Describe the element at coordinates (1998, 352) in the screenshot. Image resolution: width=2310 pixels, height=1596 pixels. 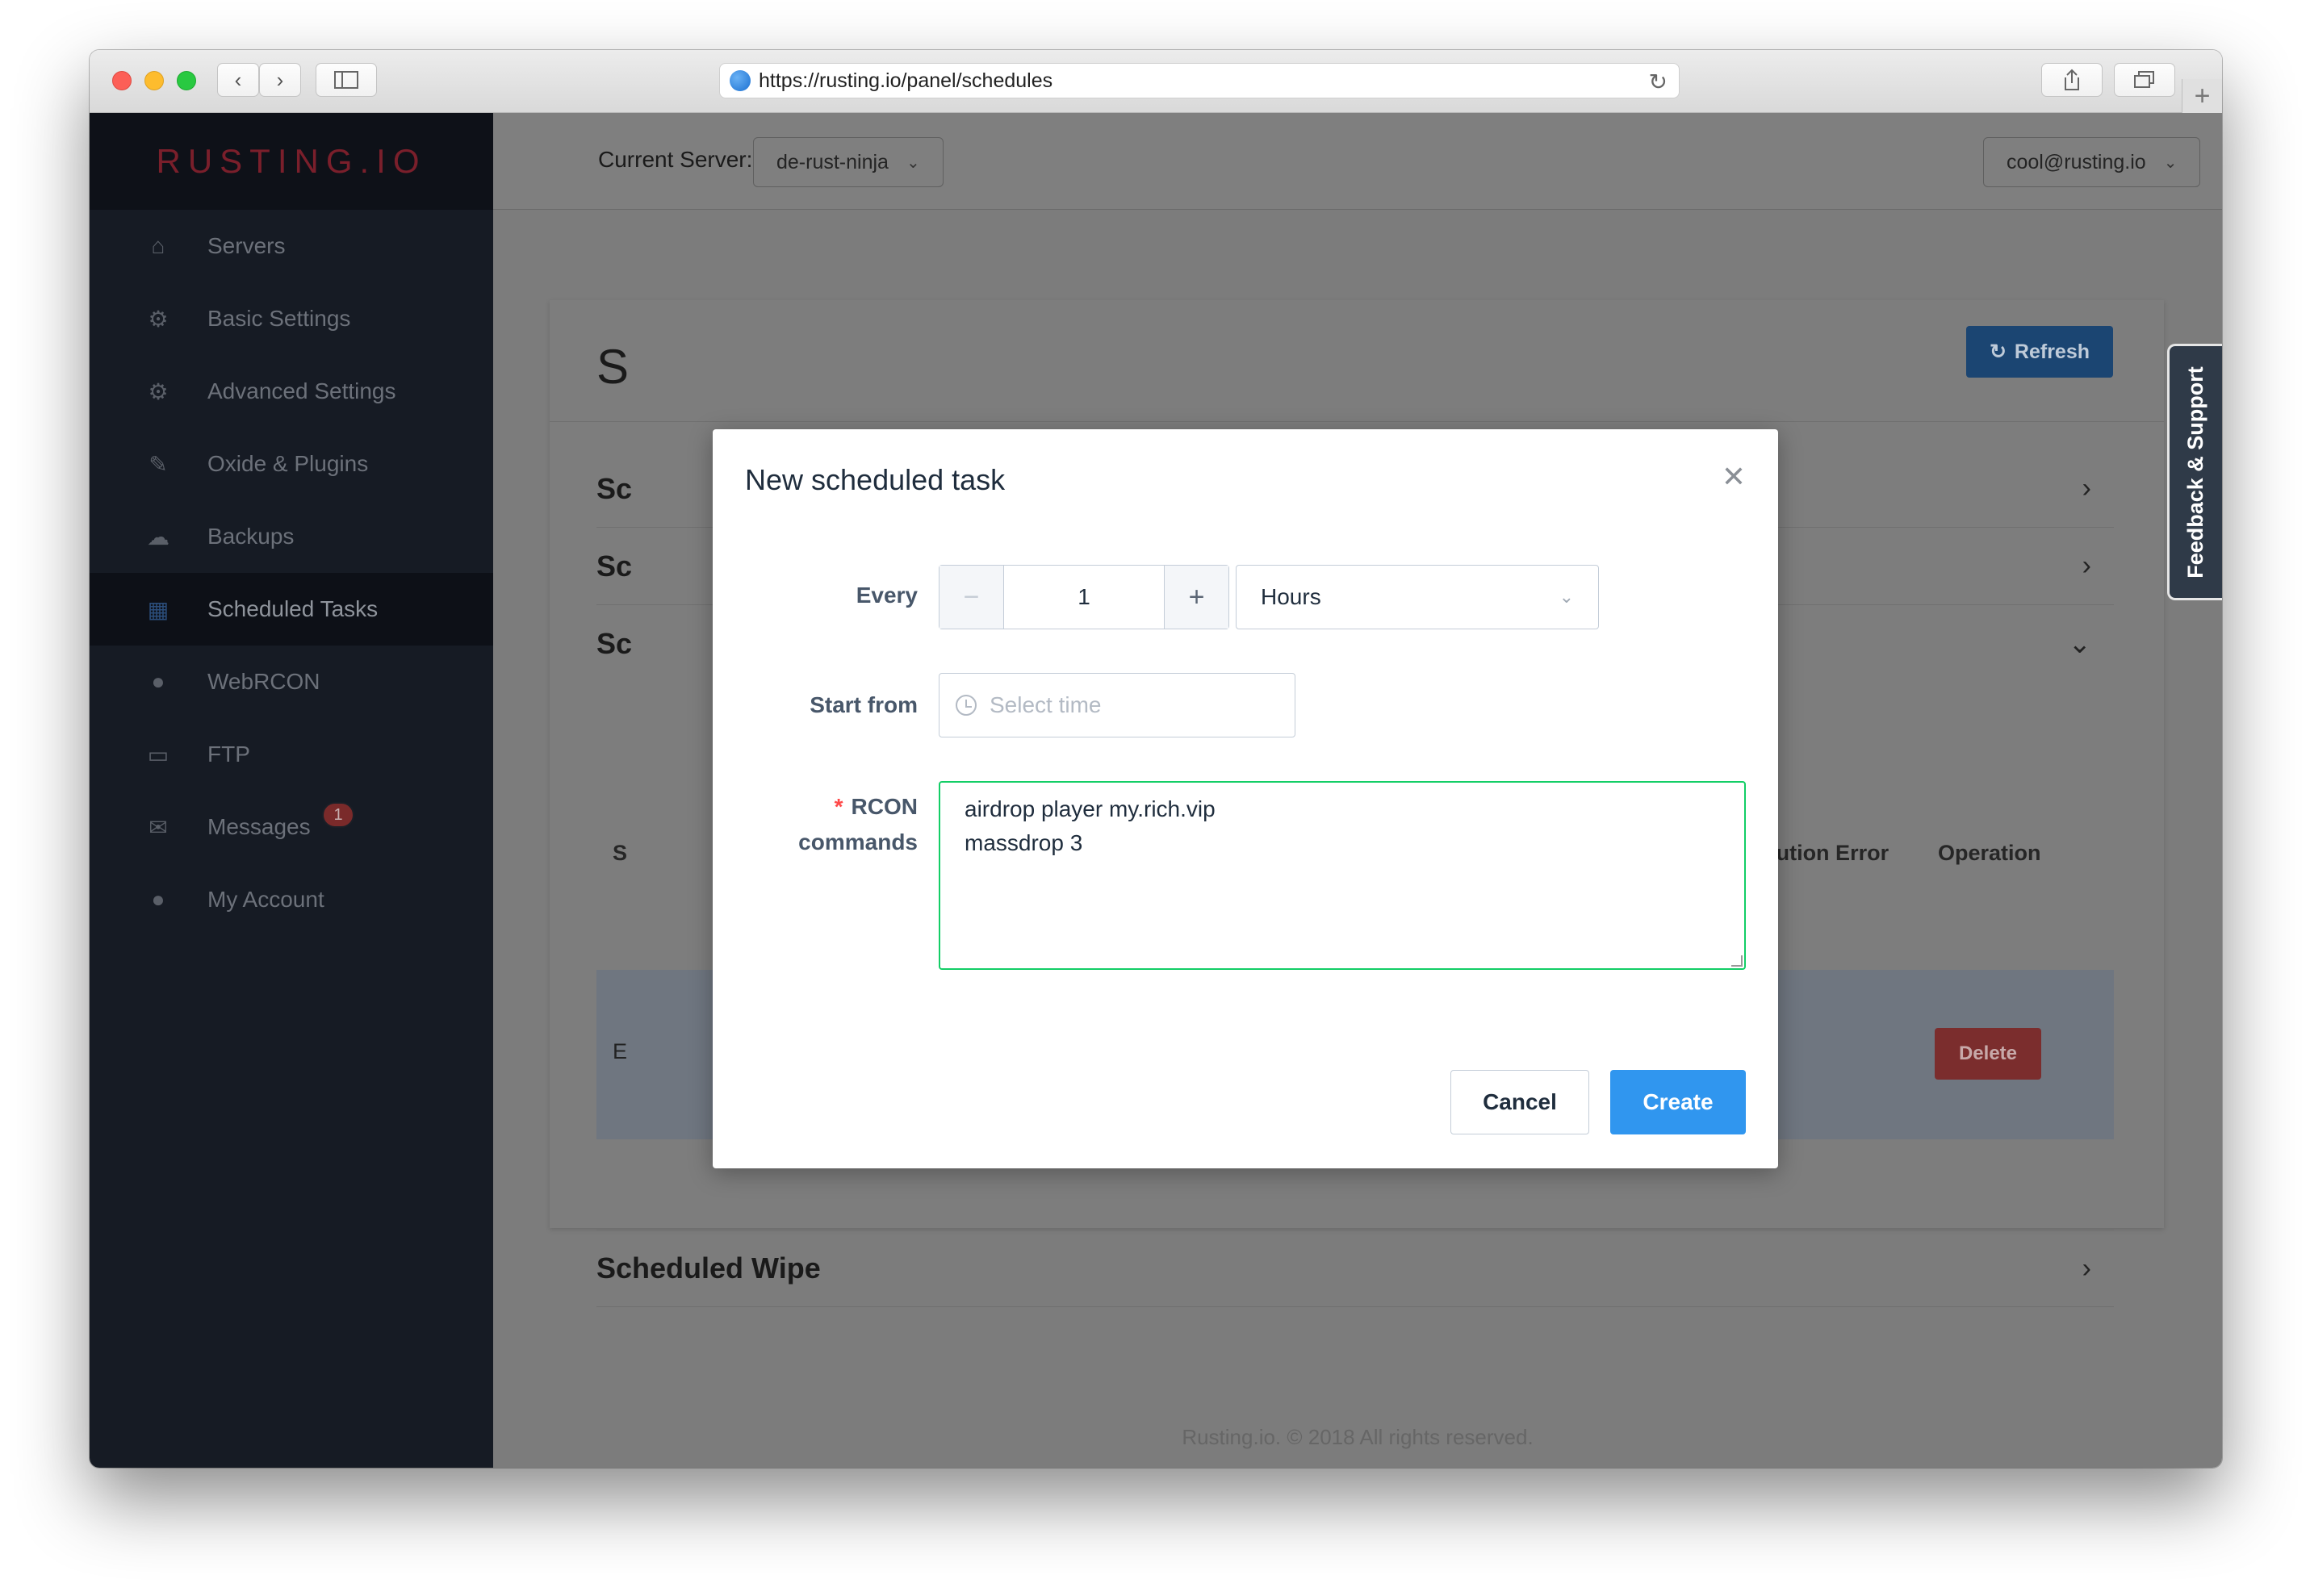
I see `refresh-icon: ↻` at that location.